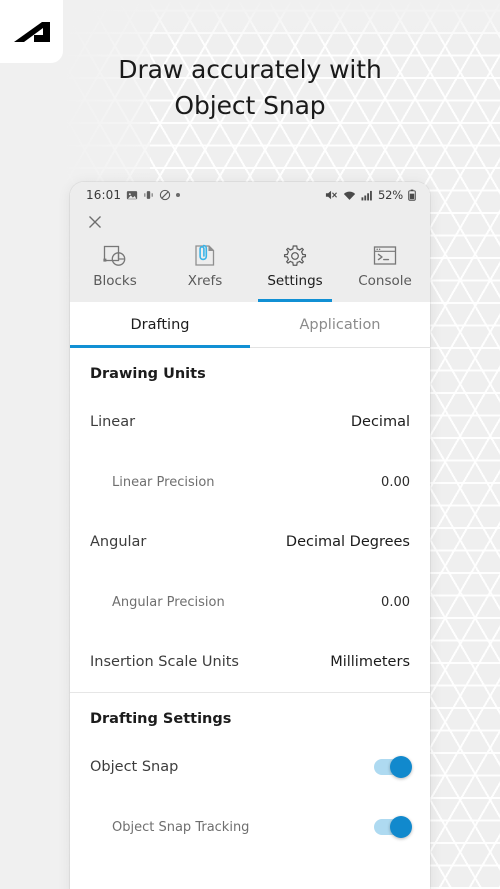  I want to click on volume-mute-icon, so click(331, 195).